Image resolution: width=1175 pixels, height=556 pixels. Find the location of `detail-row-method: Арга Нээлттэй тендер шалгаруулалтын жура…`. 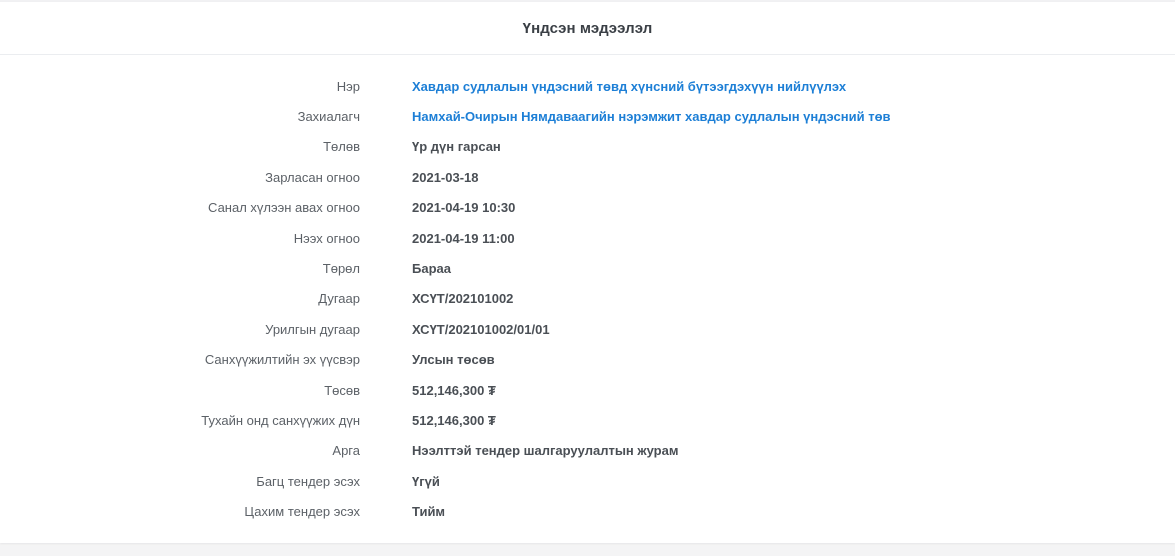

detail-row-method: Арга Нээлттэй тендер шалгаруулалтын жура… is located at coordinates (587, 451).